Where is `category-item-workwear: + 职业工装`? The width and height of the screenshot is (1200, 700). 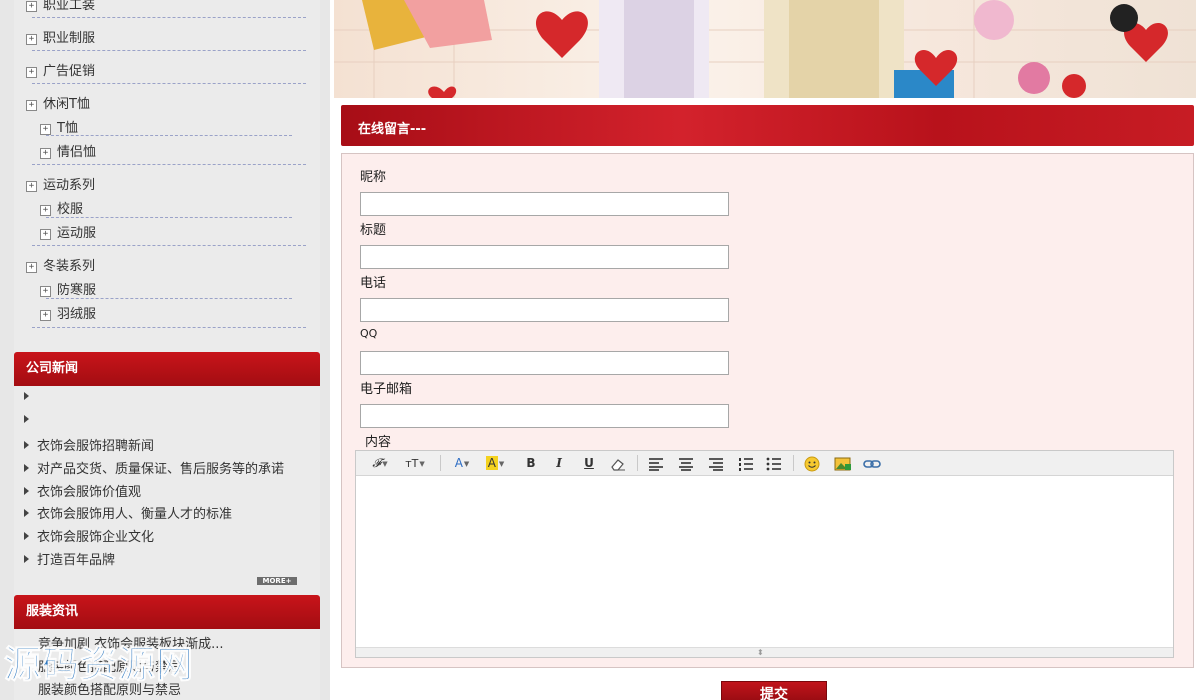 category-item-workwear: + 职业工装 is located at coordinates (166, 6).